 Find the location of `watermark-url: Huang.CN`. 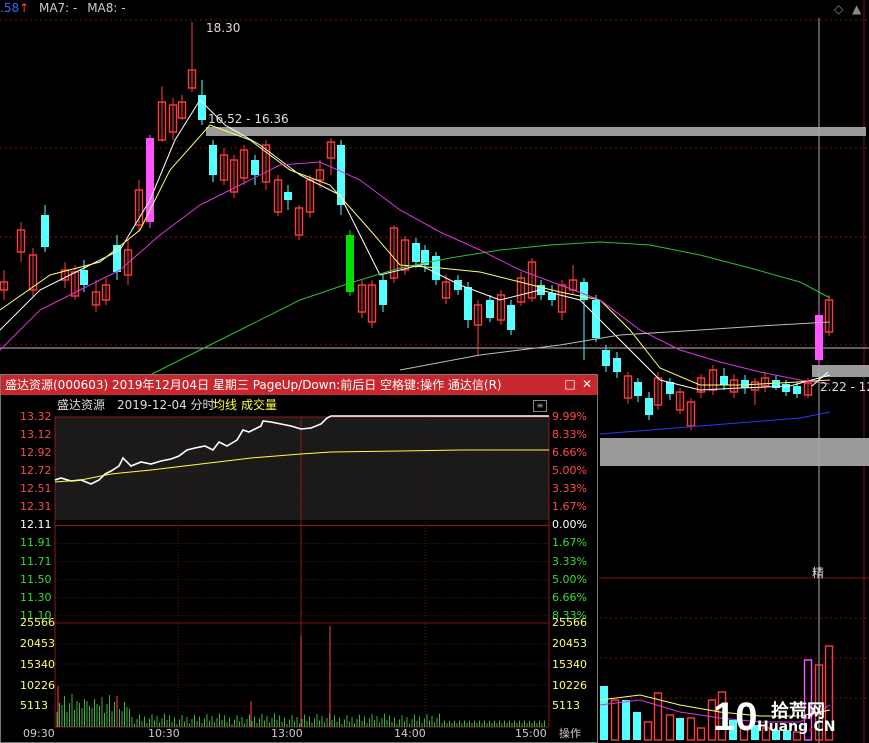

watermark-url: Huang.CN is located at coordinates (796, 727).